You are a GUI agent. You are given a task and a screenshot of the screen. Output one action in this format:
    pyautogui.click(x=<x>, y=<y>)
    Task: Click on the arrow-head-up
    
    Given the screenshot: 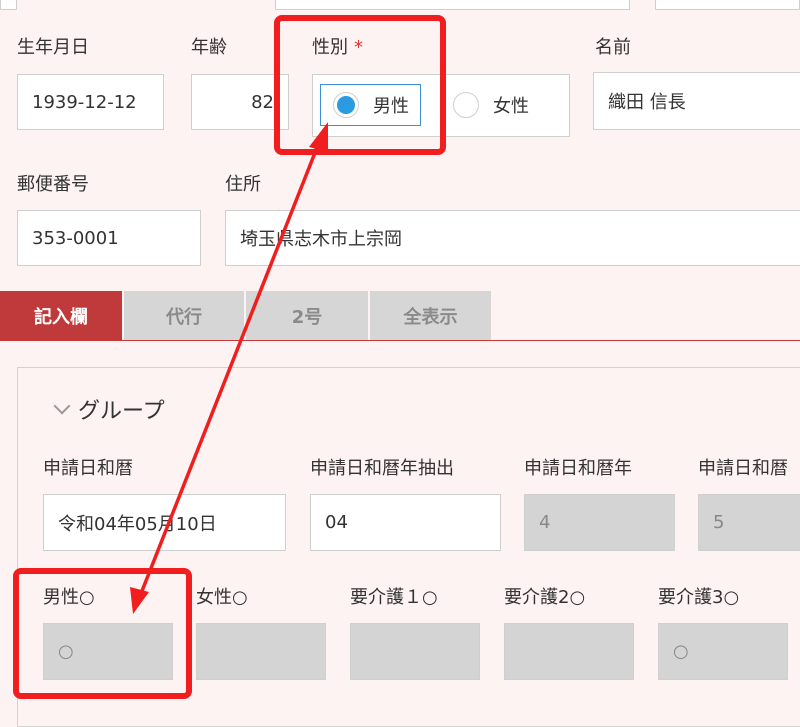 What is the action you would take?
    pyautogui.click(x=318, y=137)
    